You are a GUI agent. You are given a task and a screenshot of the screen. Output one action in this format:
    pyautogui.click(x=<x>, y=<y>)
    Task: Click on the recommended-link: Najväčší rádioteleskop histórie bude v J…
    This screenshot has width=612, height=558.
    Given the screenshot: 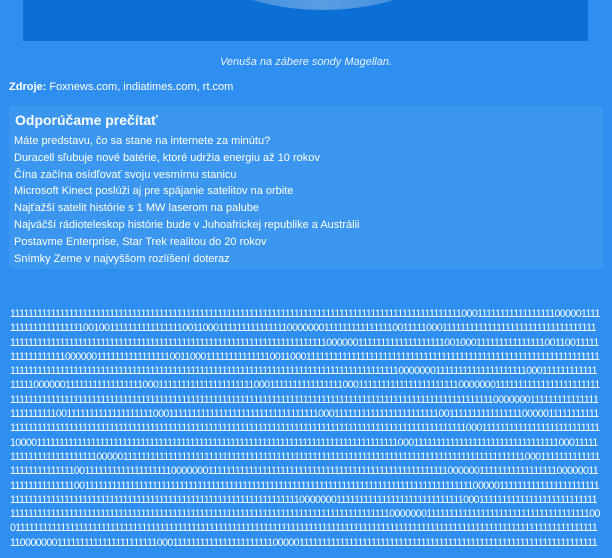 What is the action you would take?
    pyautogui.click(x=186, y=225)
    